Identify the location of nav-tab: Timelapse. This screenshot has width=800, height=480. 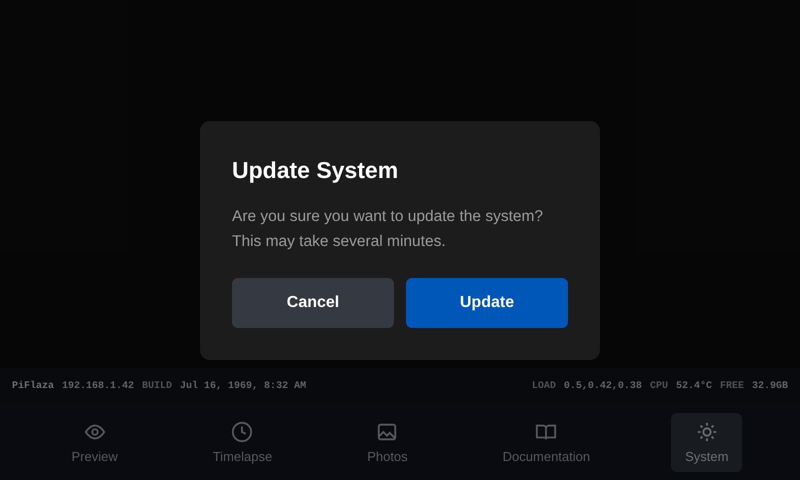
(242, 442).